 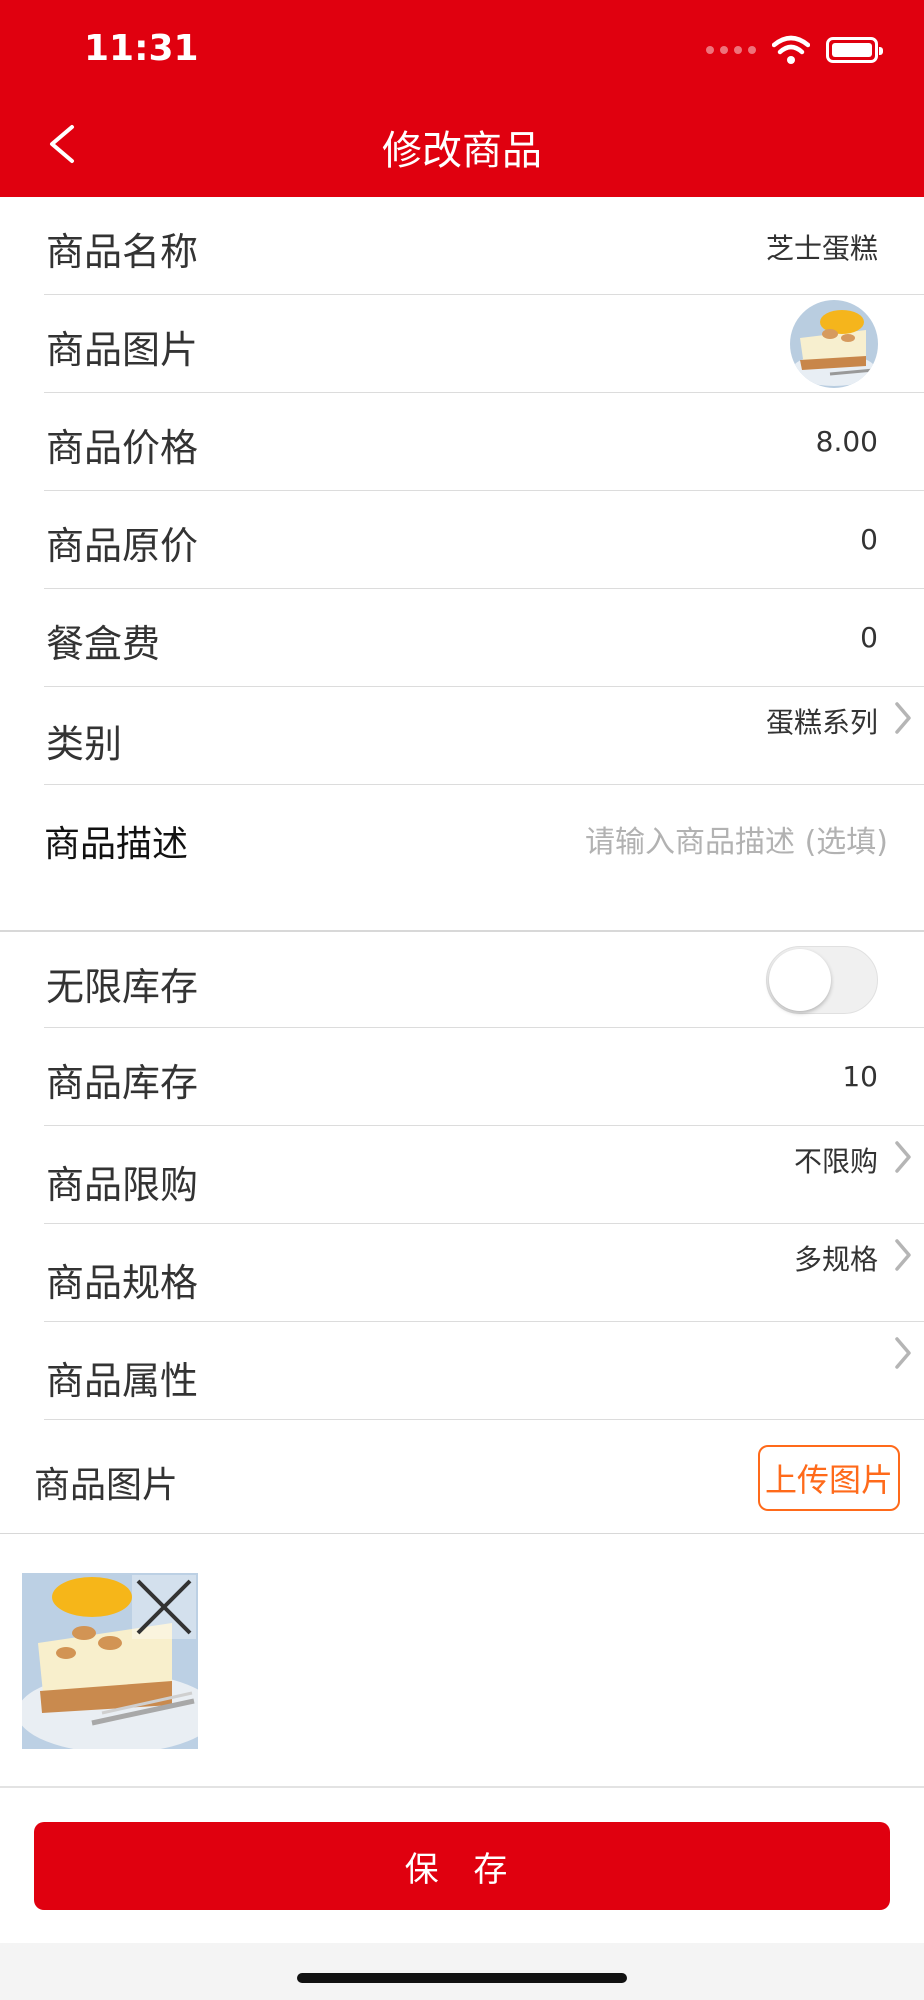 What do you see at coordinates (462, 1175) in the screenshot?
I see `purchase-limit-row: 商品限购 不限购` at bounding box center [462, 1175].